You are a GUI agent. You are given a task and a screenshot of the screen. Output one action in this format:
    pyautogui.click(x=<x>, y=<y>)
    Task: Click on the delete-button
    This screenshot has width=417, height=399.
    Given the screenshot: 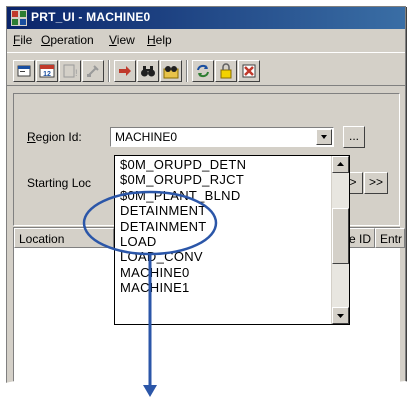 What is the action you would take?
    pyautogui.click(x=249, y=71)
    